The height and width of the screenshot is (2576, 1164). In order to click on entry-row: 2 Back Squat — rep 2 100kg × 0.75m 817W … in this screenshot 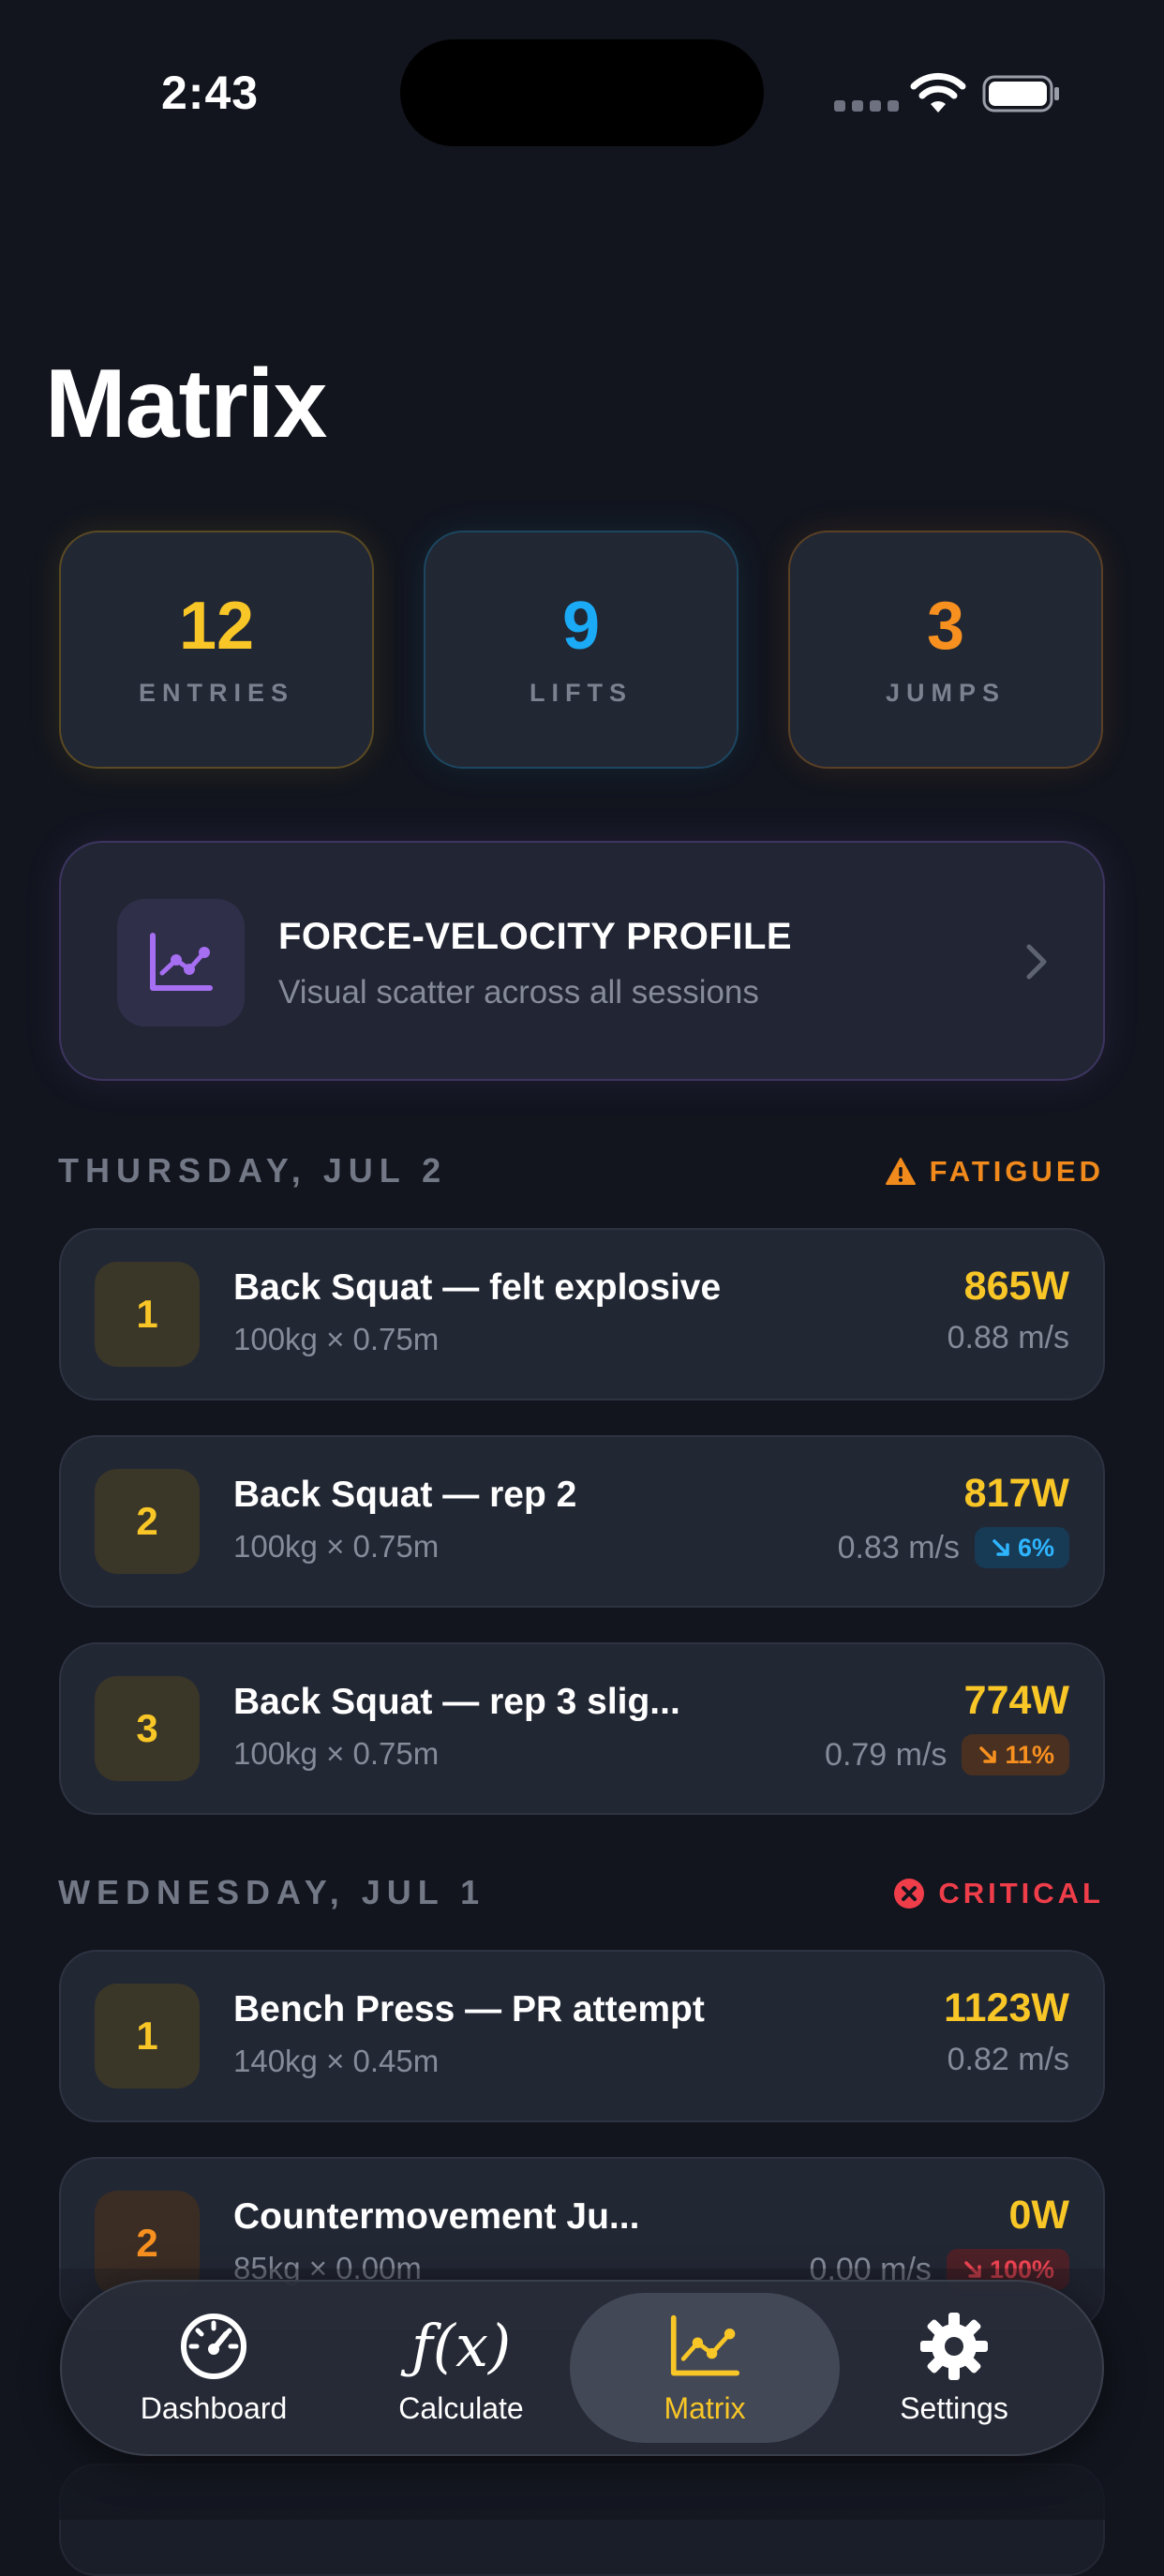, I will do `click(582, 1522)`.